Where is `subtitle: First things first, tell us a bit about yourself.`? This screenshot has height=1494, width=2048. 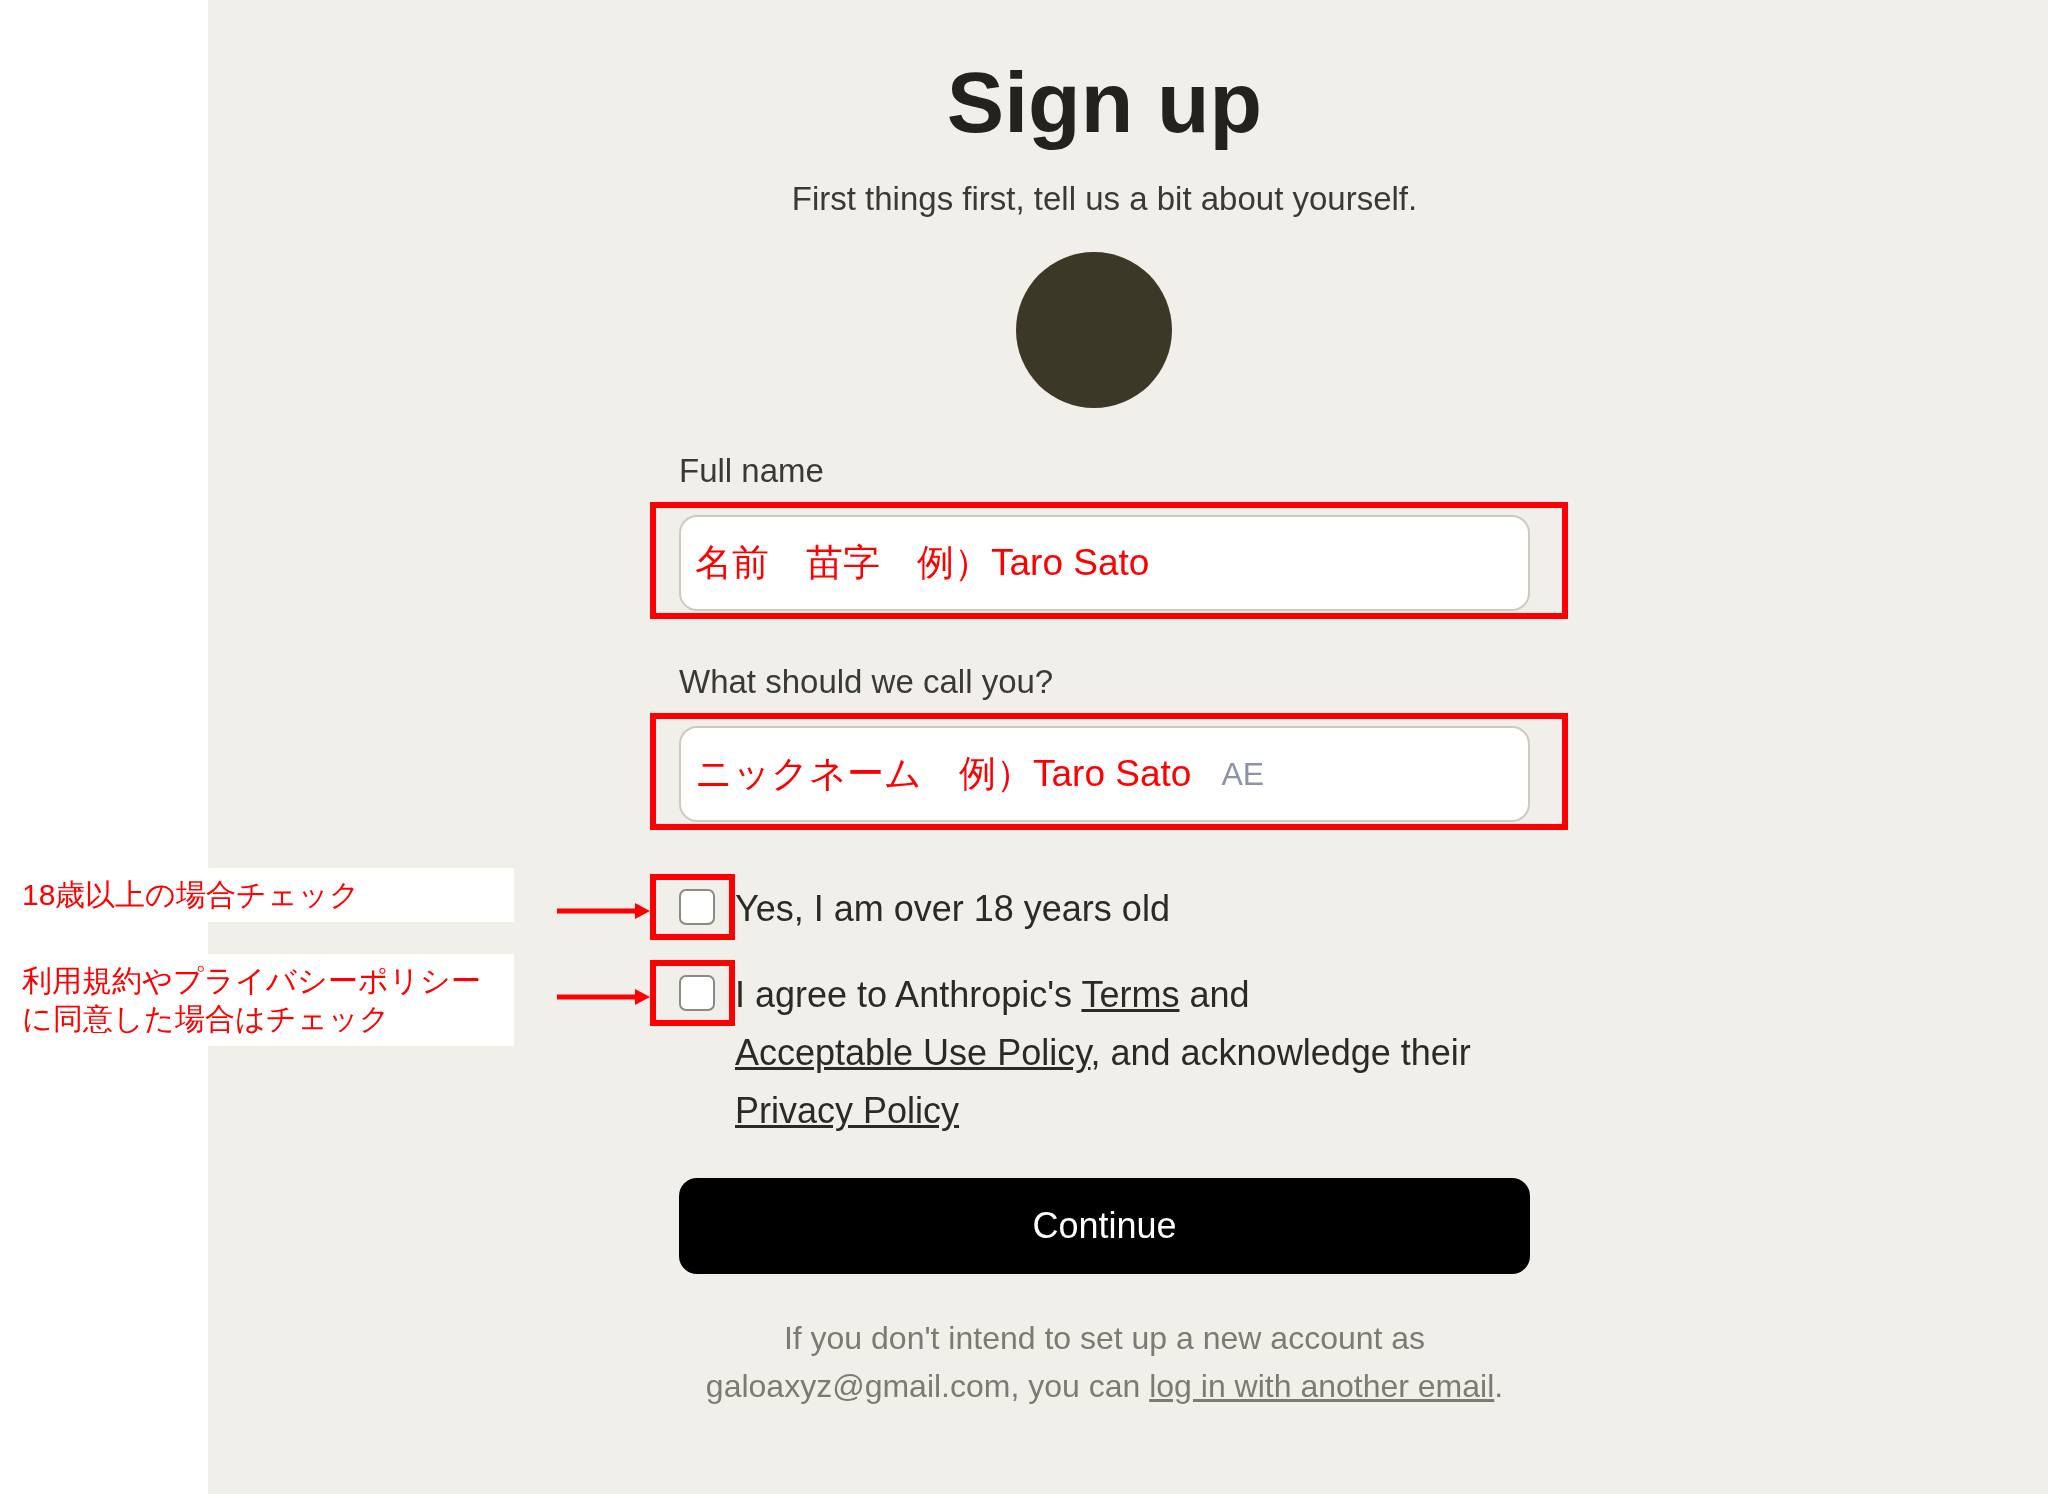 subtitle: First things first, tell us a bit about yourself. is located at coordinates (1104, 199).